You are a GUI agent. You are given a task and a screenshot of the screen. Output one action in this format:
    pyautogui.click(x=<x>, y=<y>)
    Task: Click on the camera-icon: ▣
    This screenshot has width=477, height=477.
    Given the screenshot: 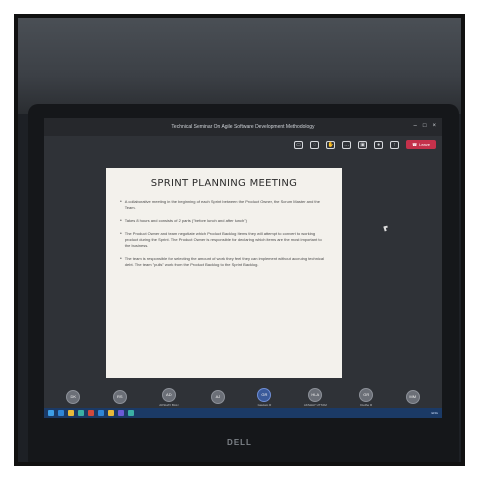 What is the action you would take?
    pyautogui.click(x=363, y=144)
    